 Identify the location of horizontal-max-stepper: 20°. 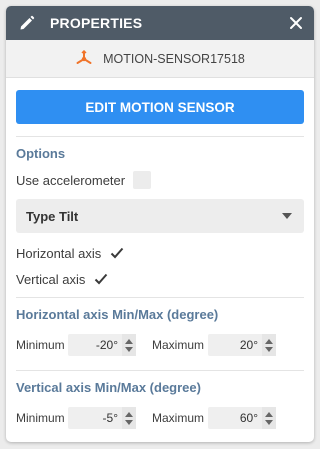
(242, 345).